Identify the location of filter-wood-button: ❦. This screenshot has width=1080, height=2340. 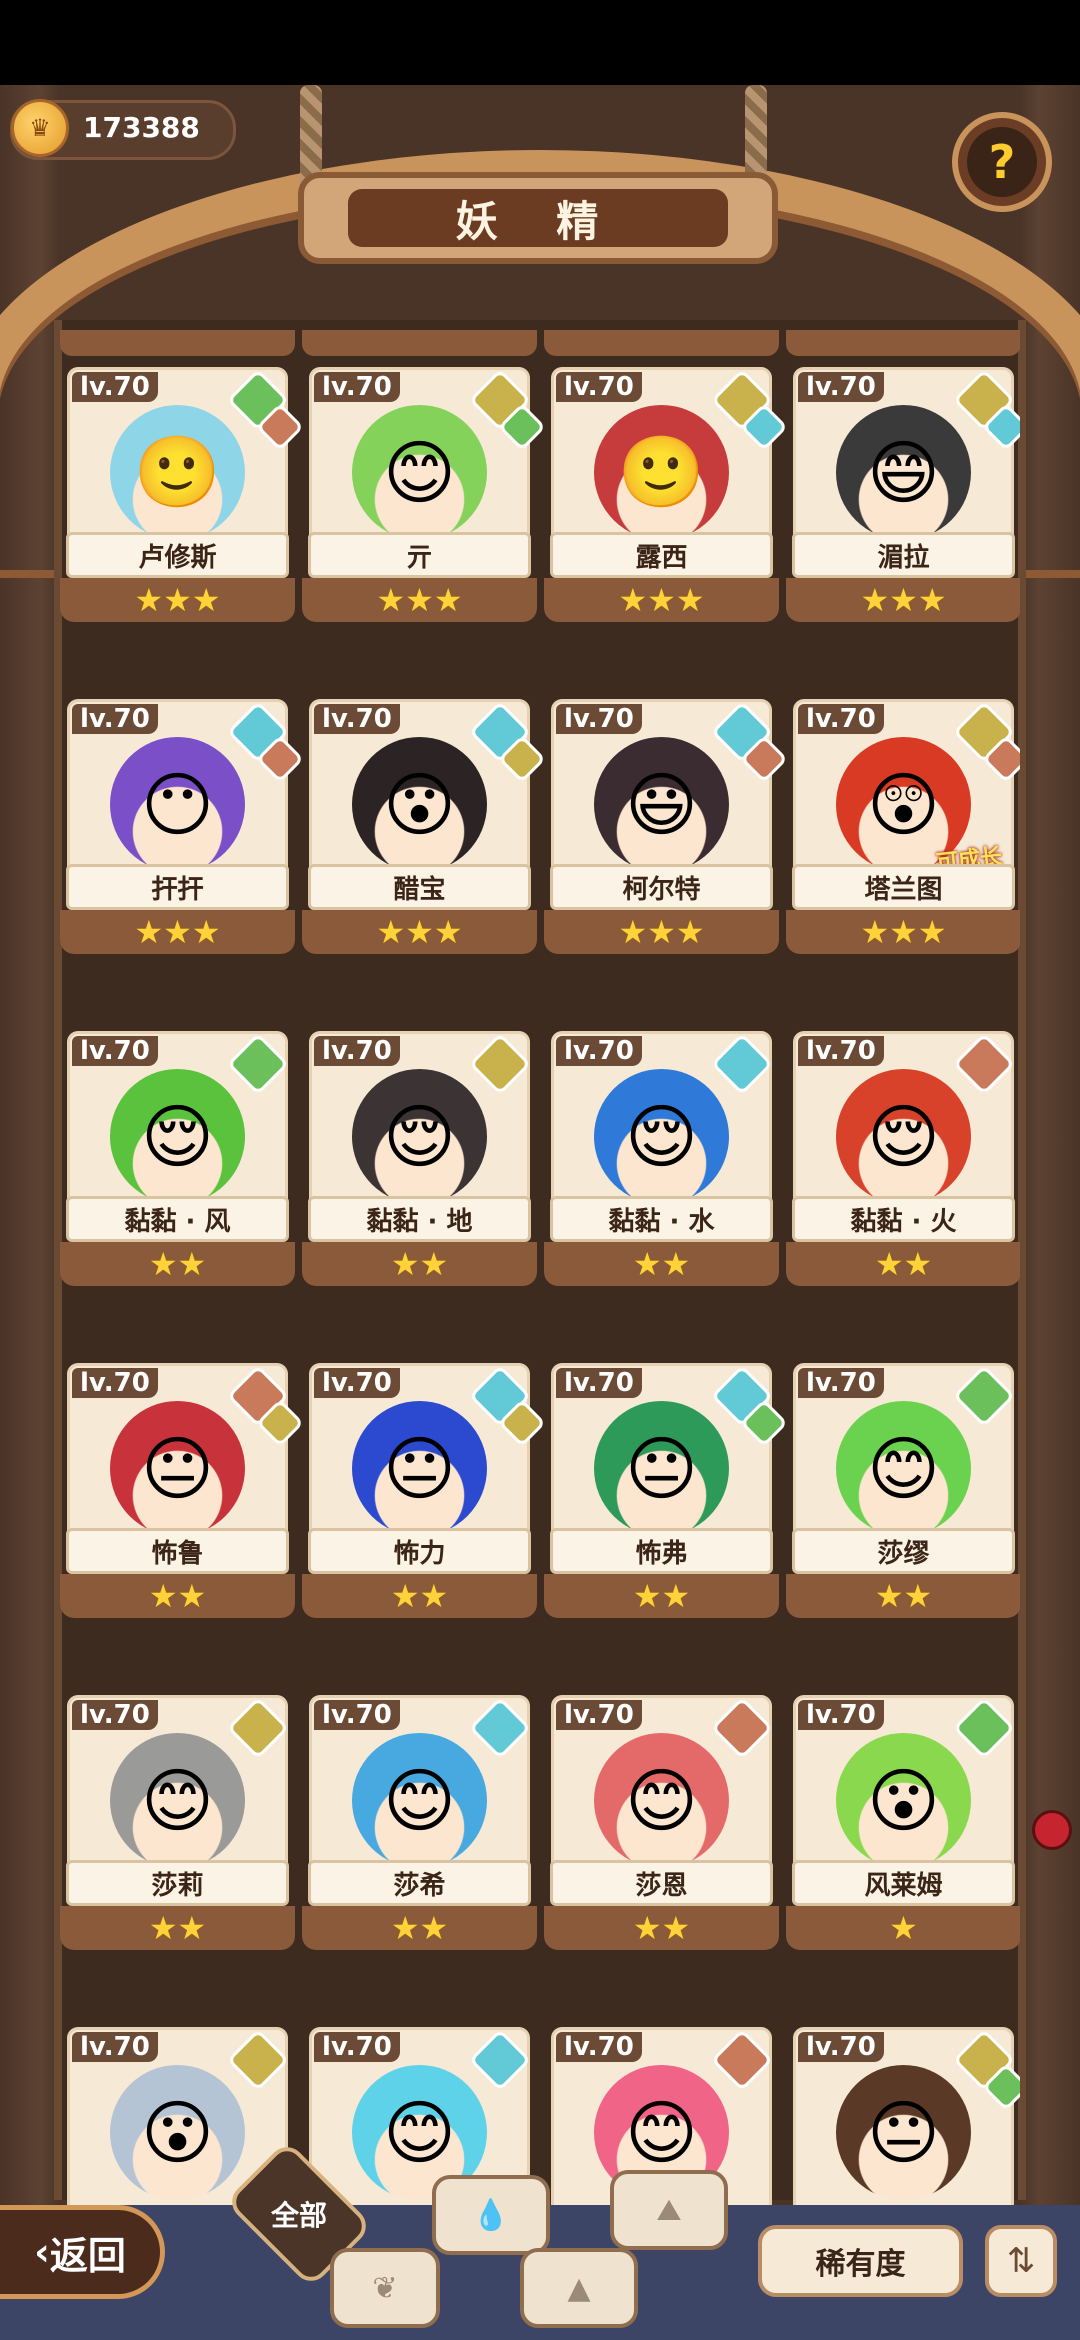
(385, 2288).